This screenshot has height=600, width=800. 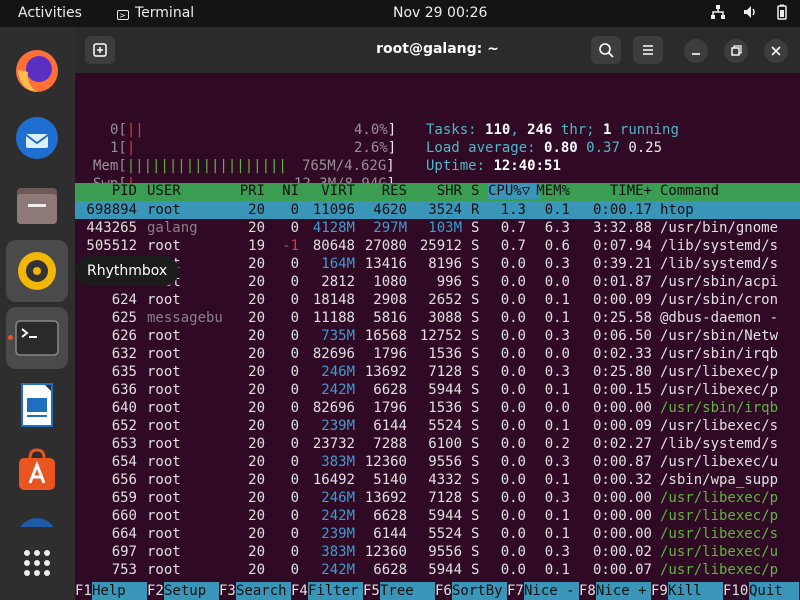 I want to click on fkey-label-f6: SortBy, so click(x=479, y=591).